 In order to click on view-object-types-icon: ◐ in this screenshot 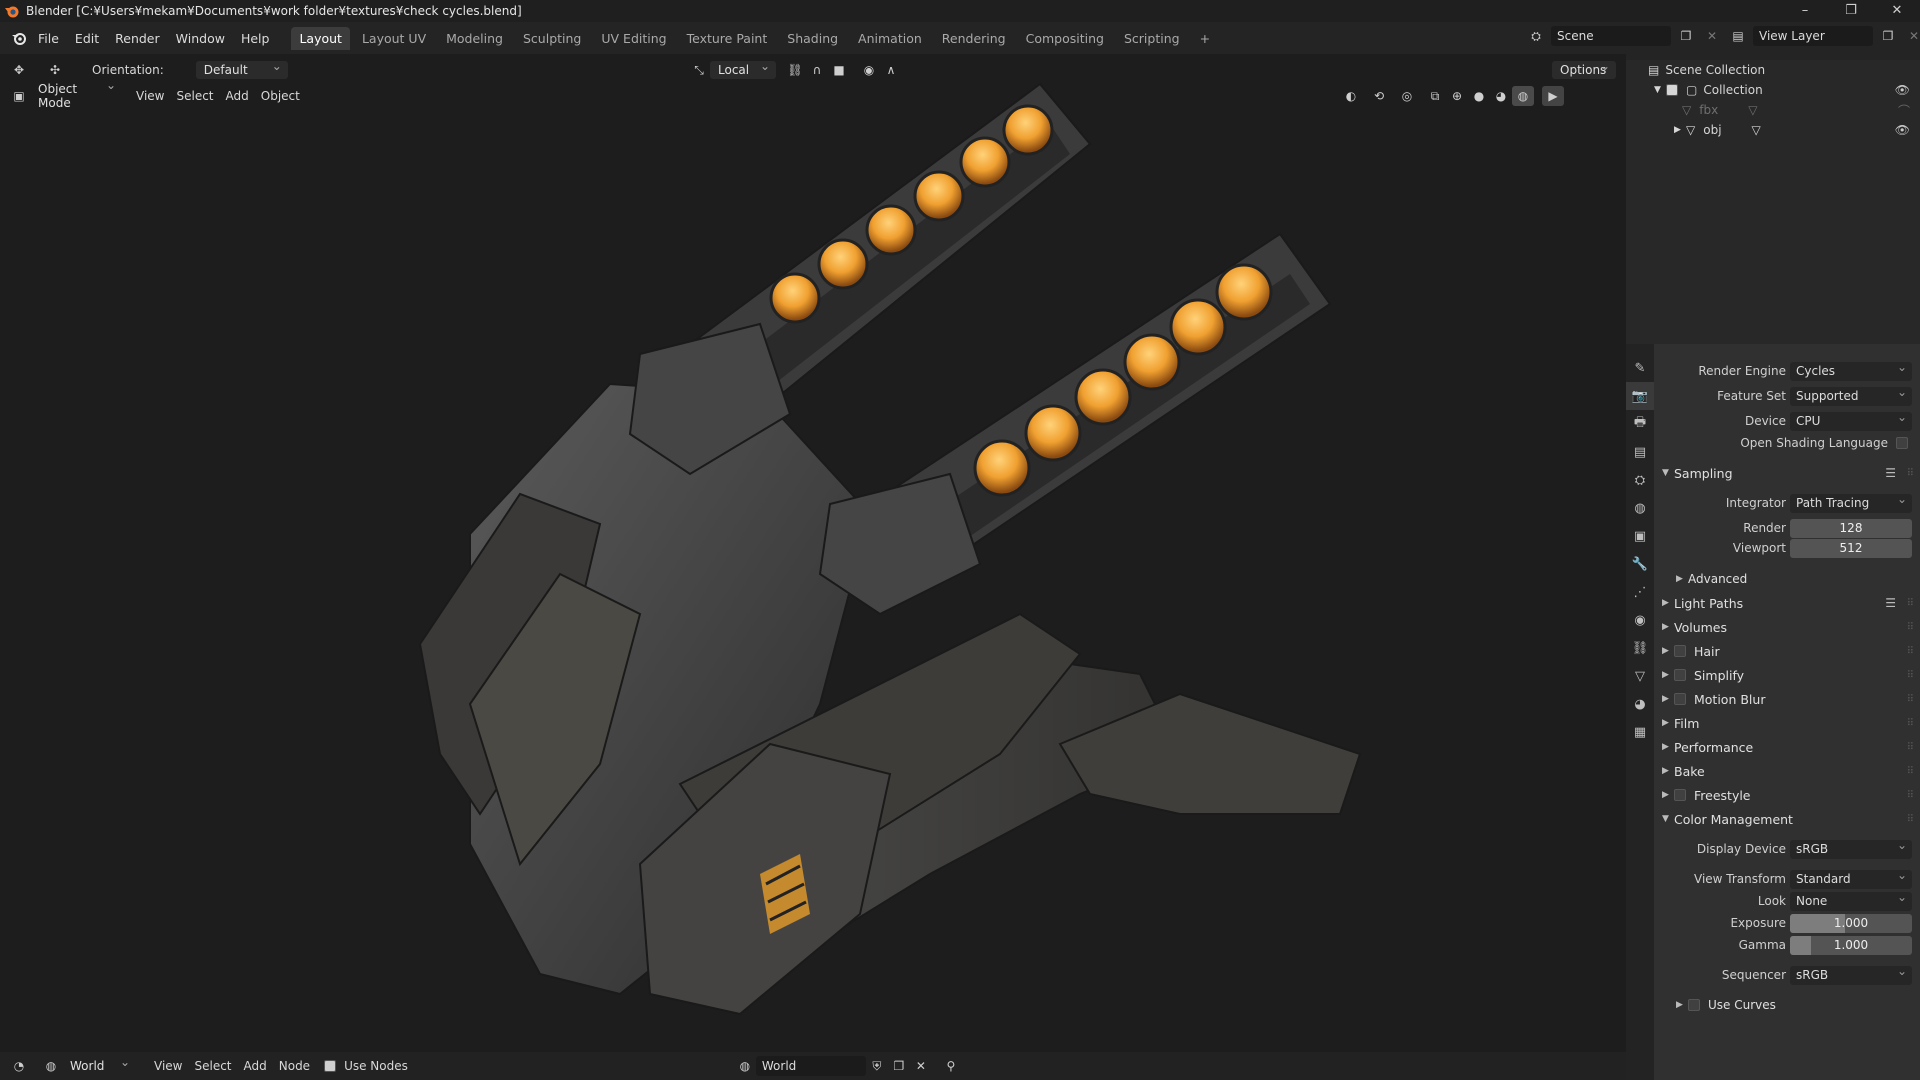, I will do `click(1351, 96)`.